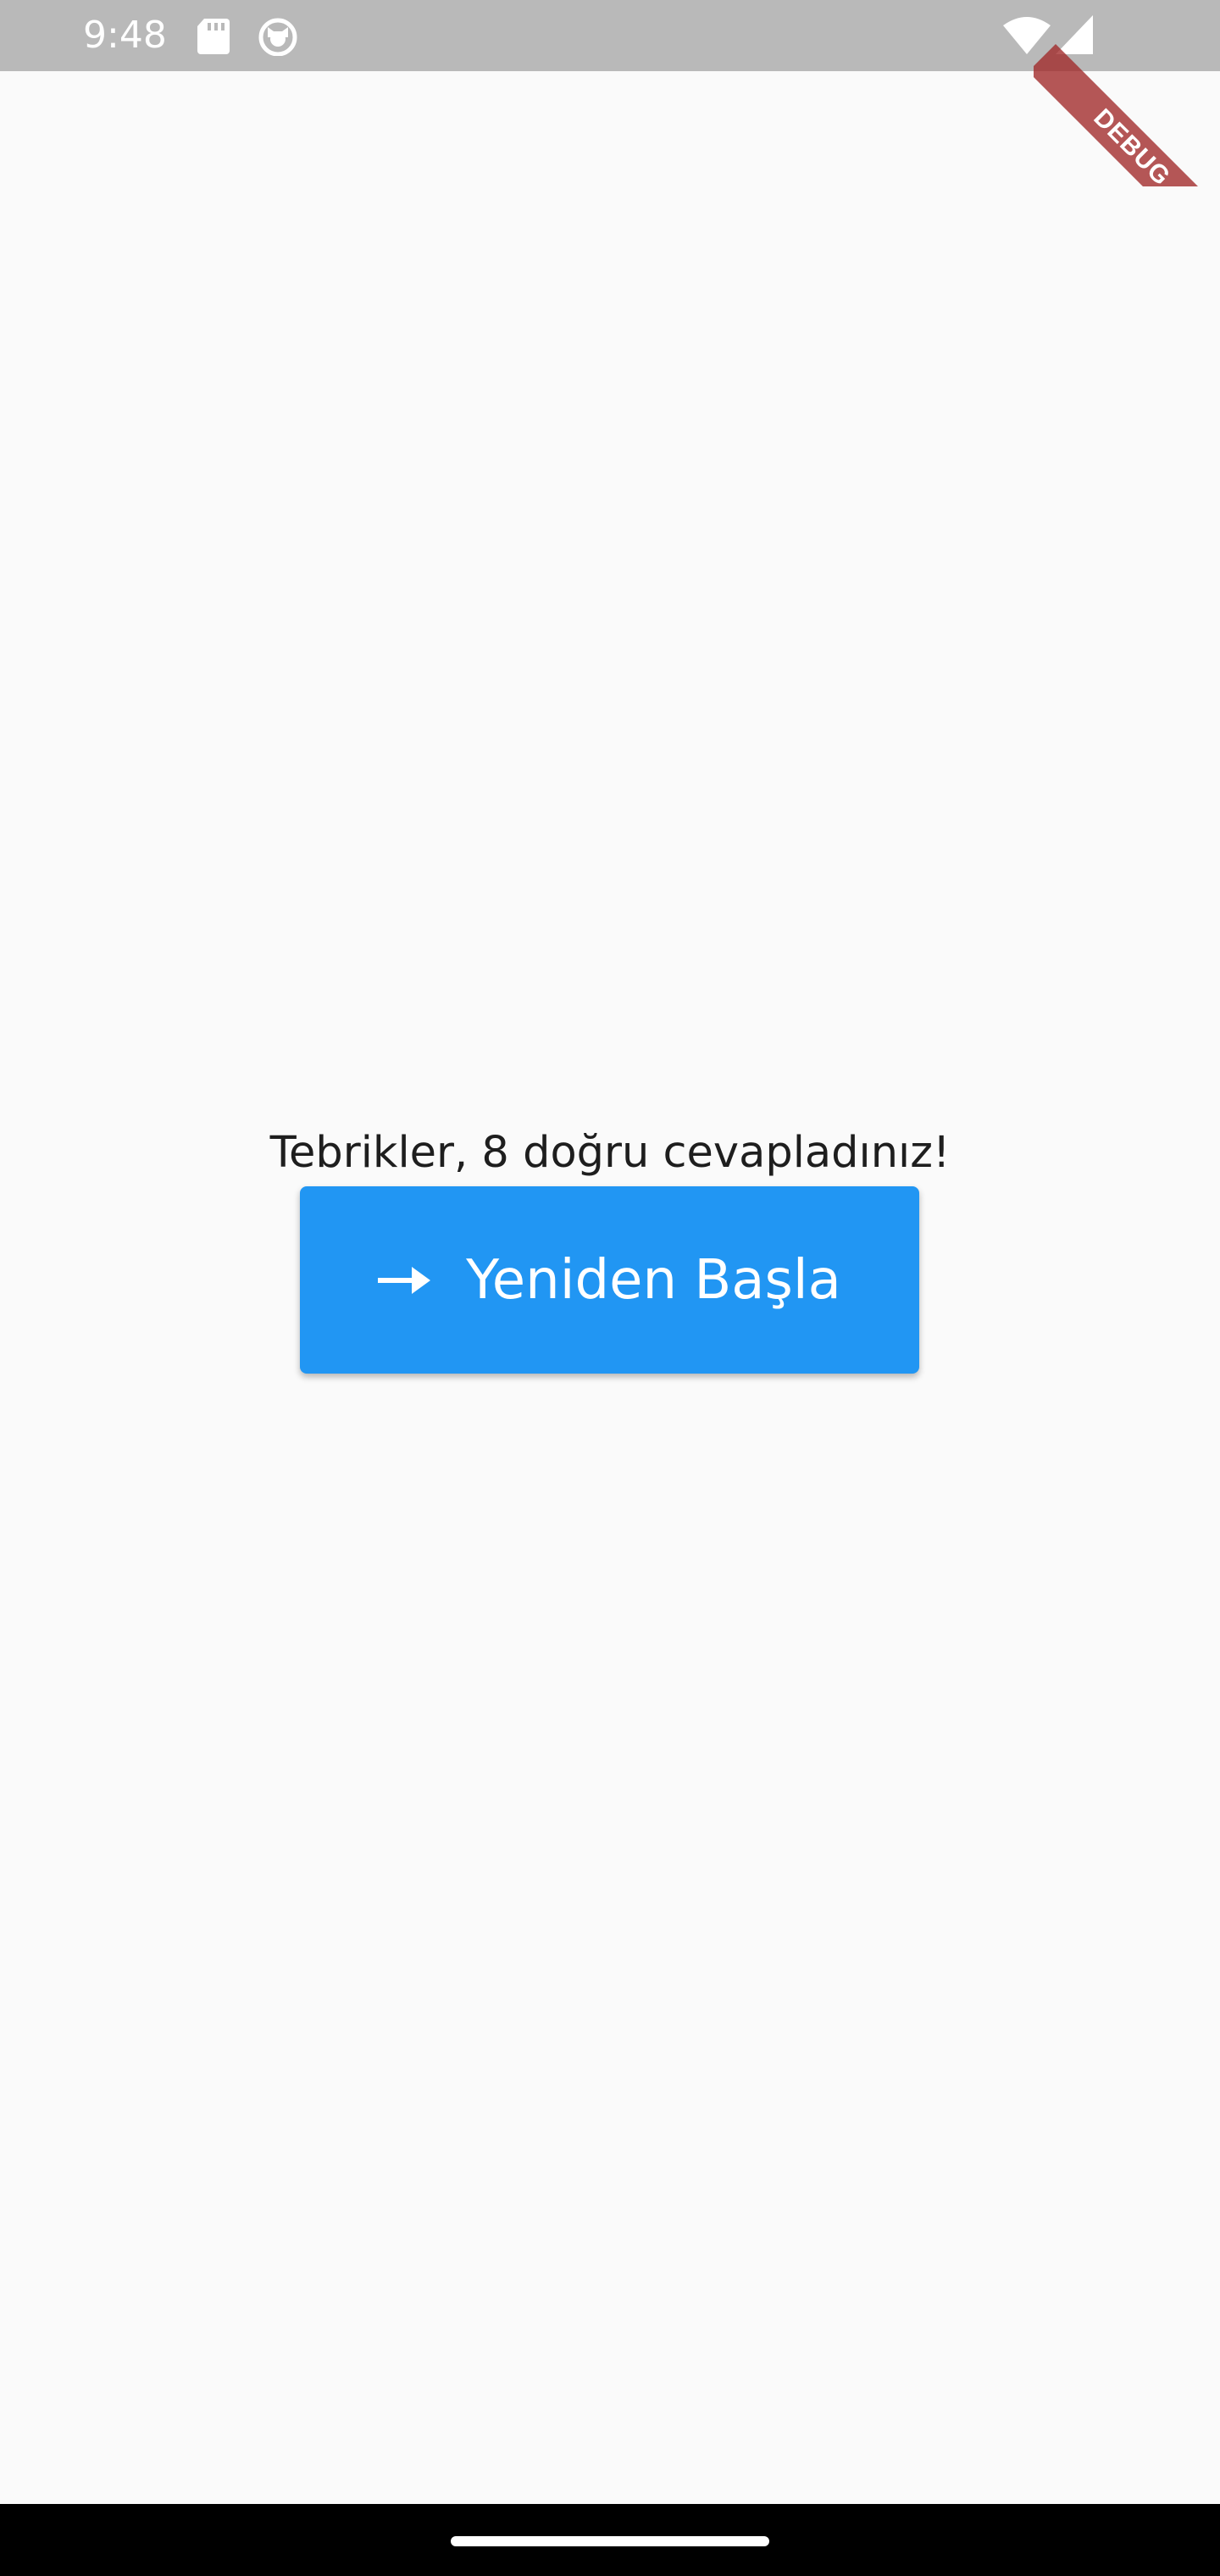  Describe the element at coordinates (125, 35) in the screenshot. I see `status-time: 9:48` at that location.